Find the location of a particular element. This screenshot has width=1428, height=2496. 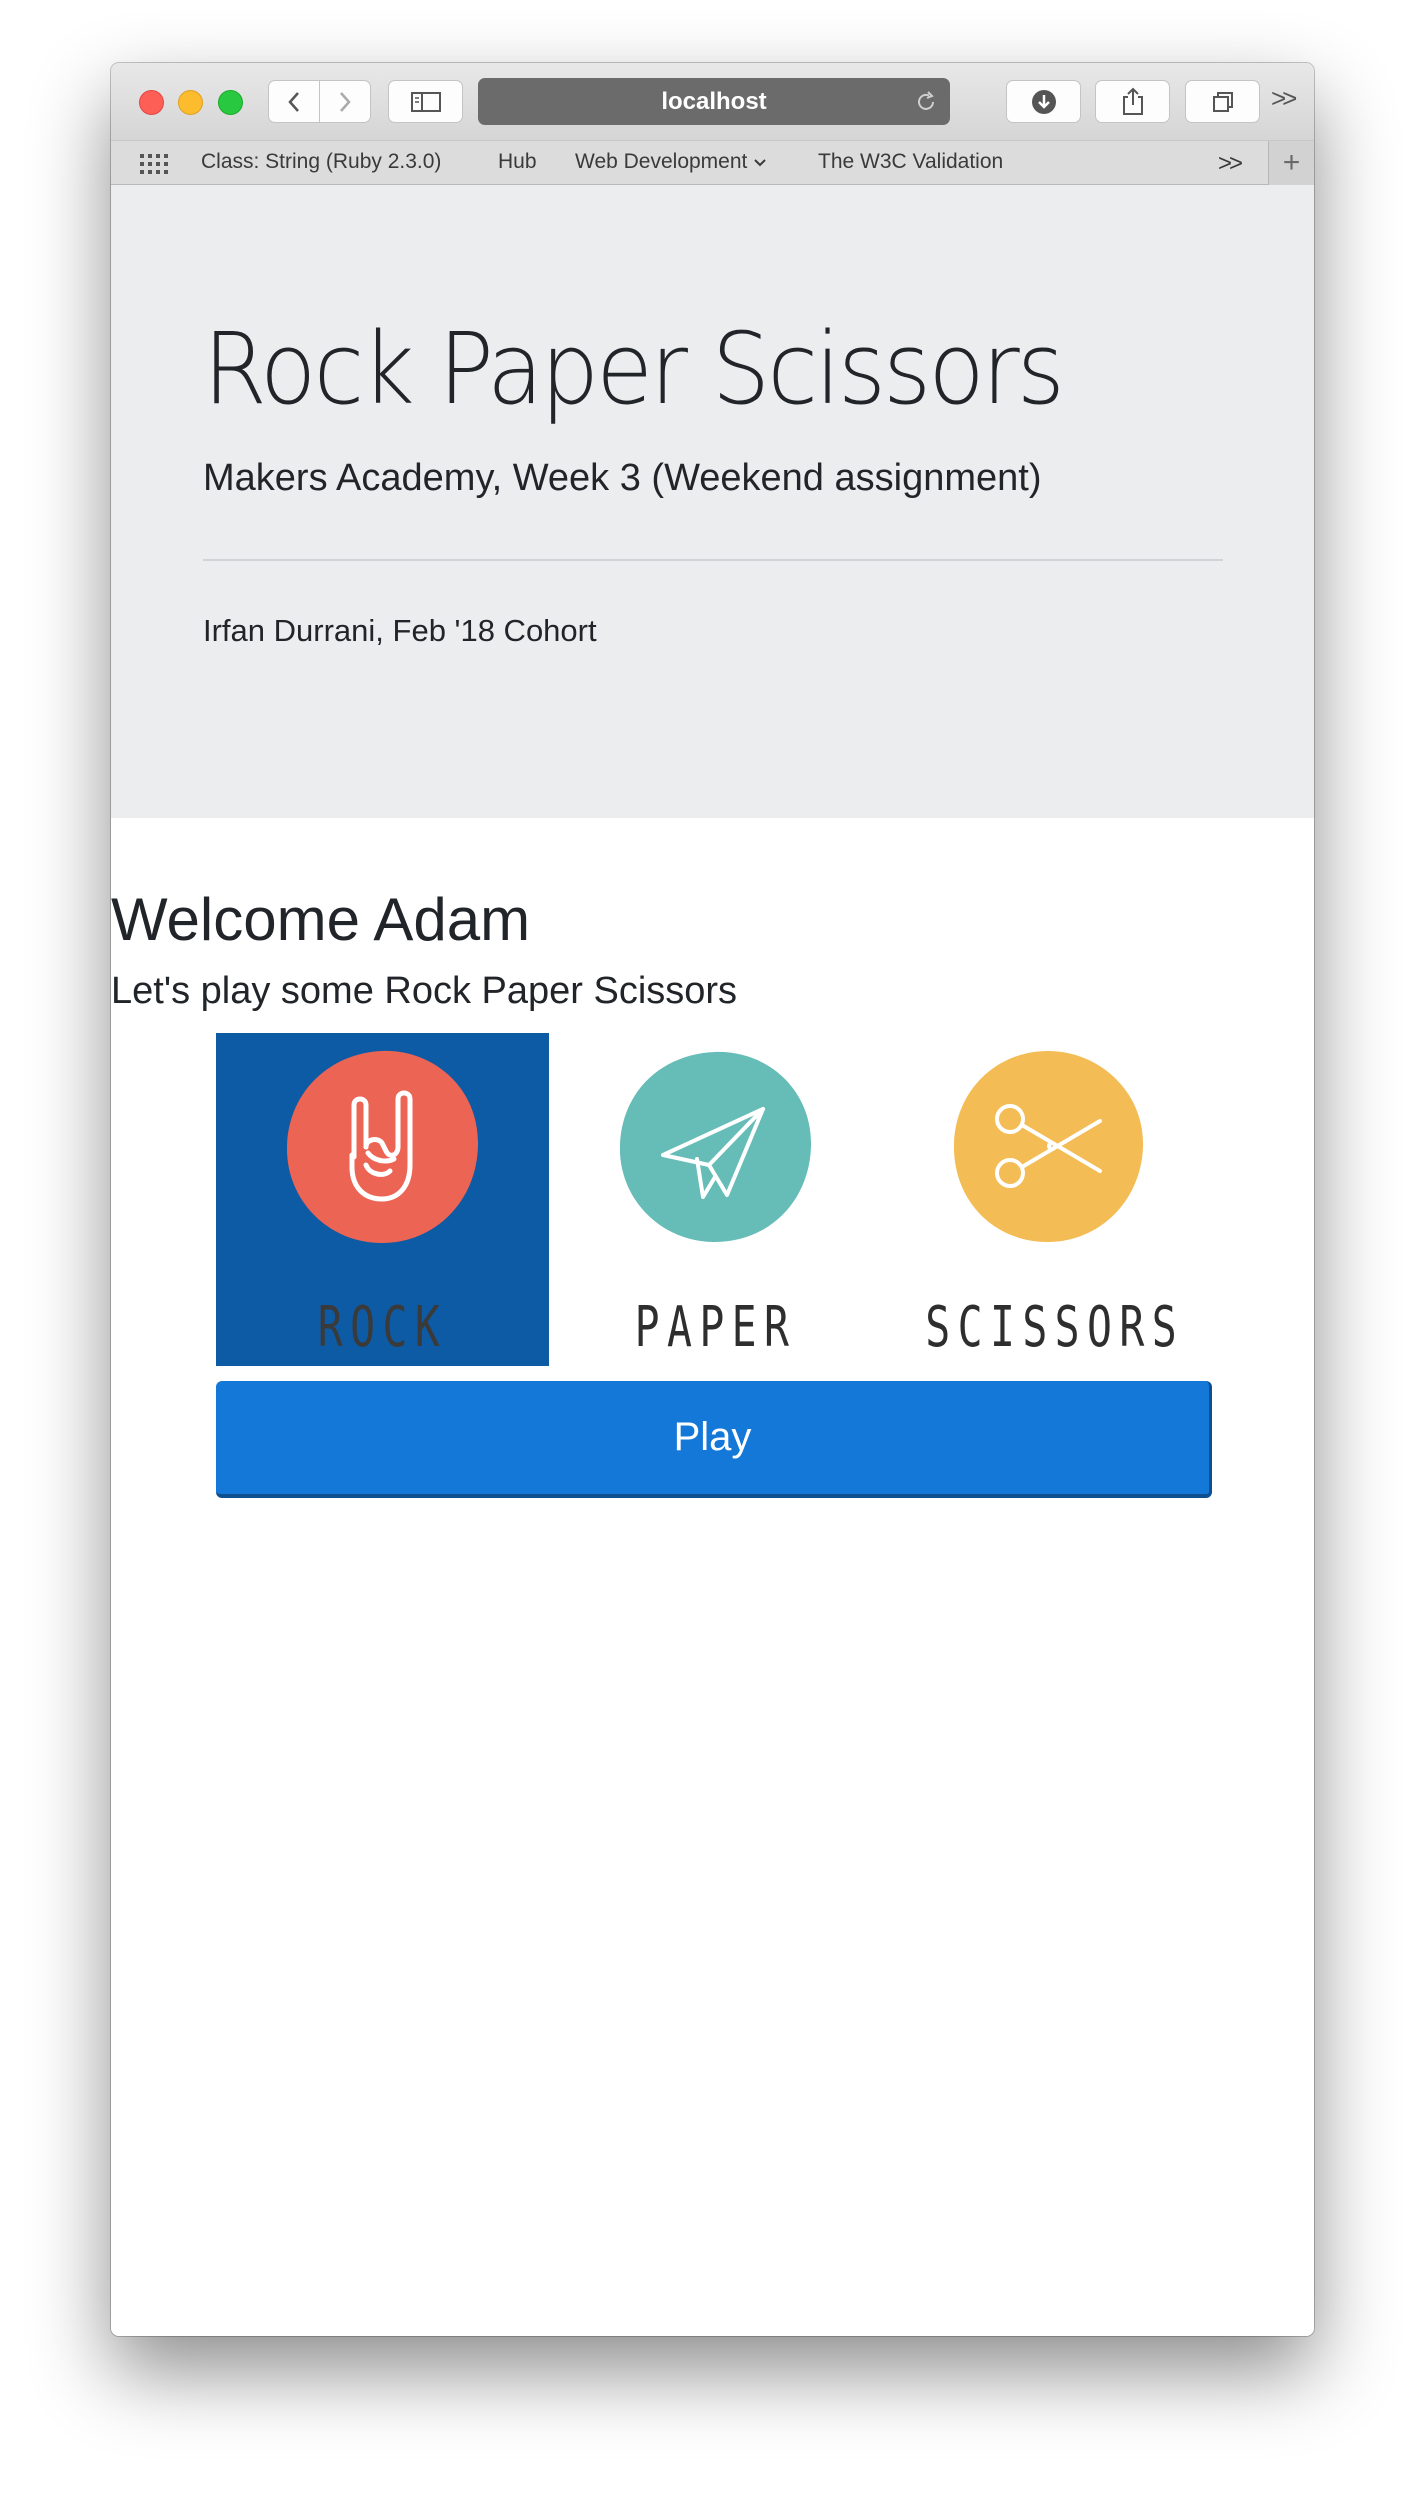

choice-rock: ROCK is located at coordinates (382, 1199).